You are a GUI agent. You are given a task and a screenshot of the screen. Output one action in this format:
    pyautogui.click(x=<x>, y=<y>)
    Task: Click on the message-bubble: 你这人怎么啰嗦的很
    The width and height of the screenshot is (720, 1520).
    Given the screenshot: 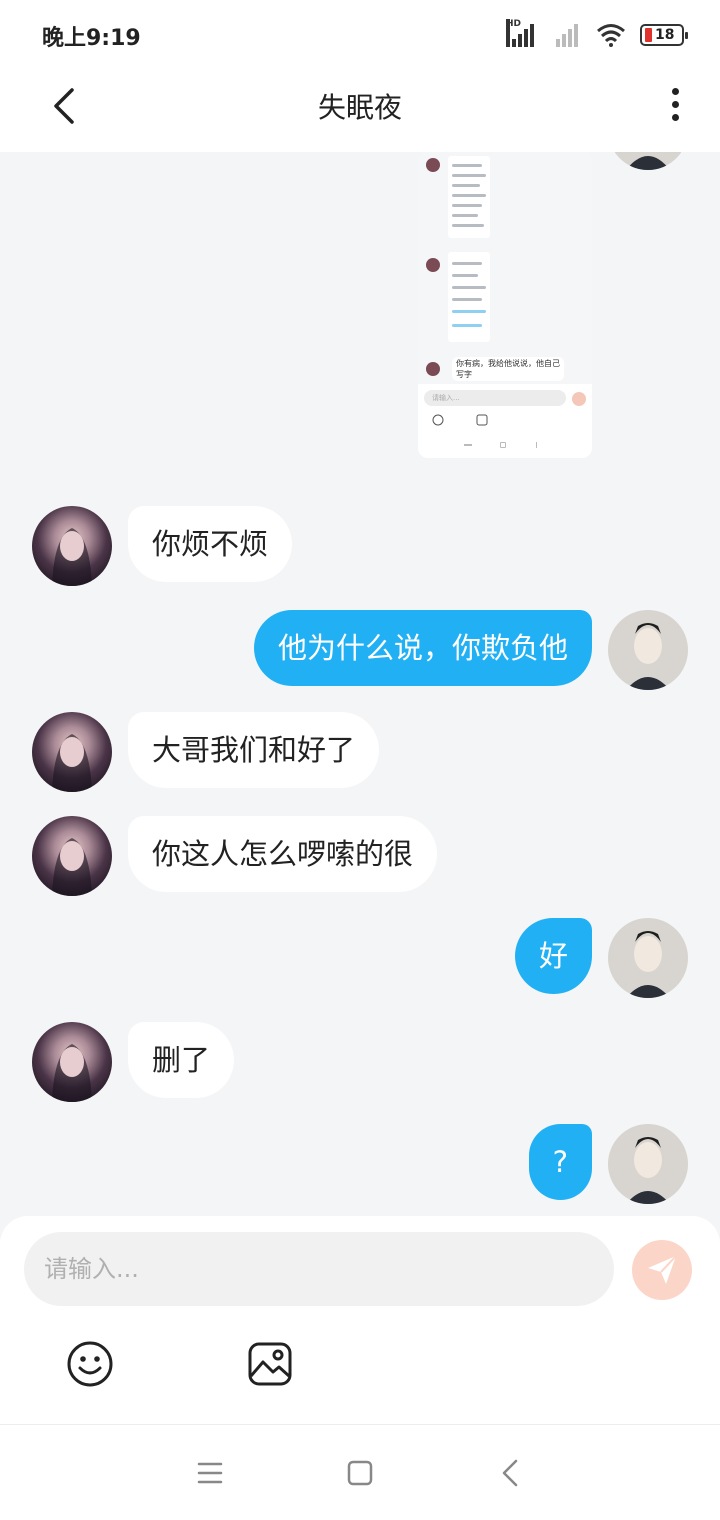 What is the action you would take?
    pyautogui.click(x=283, y=854)
    